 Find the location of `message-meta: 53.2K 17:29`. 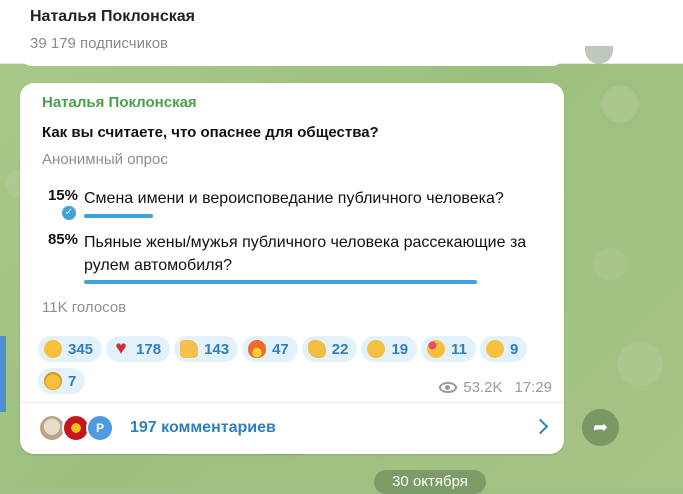

message-meta: 53.2K 17:29 is located at coordinates (495, 387).